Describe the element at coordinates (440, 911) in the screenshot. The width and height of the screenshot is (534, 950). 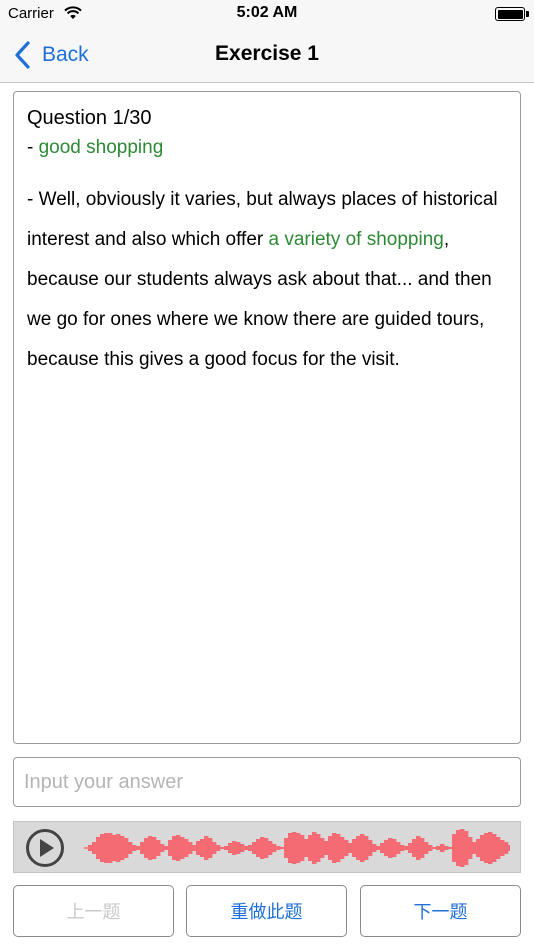
I see `next-question-button: 下一题` at that location.